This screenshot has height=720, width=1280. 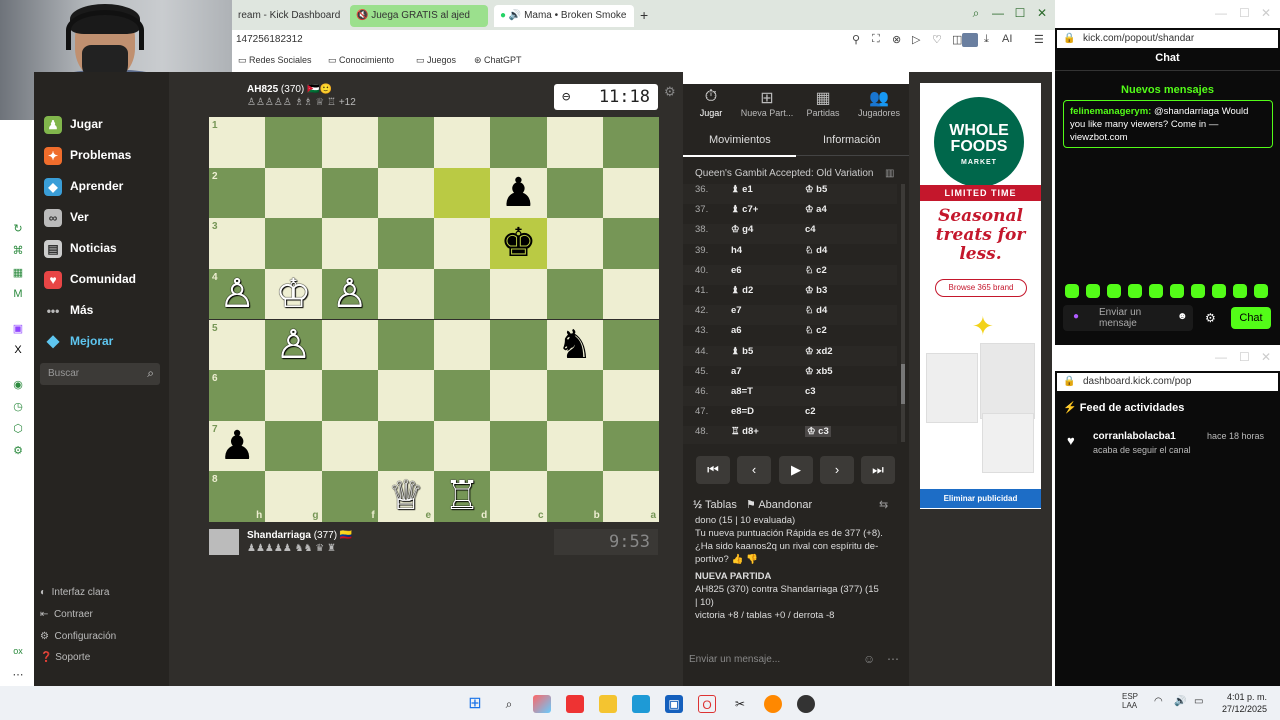 I want to click on follower-name: corranlabolacba1, so click(x=1134, y=436).